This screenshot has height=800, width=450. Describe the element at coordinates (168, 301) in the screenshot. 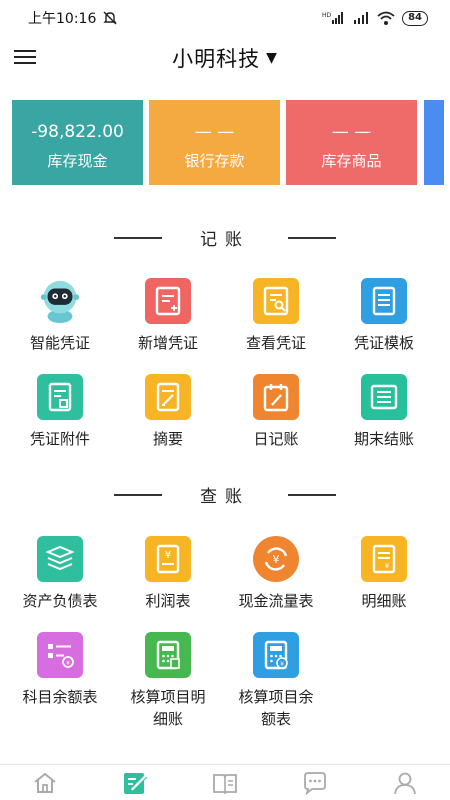

I see `add-voucher-icon` at that location.